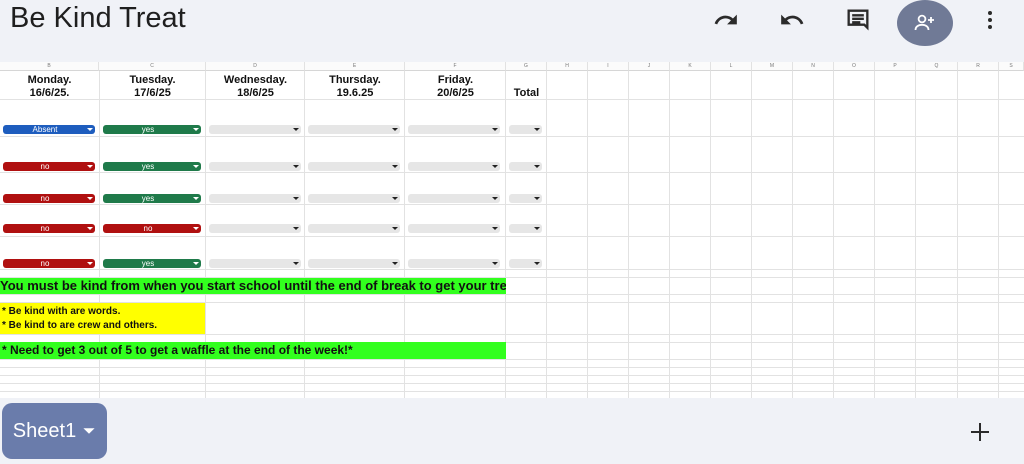  I want to click on column-header-r: R, so click(978, 66).